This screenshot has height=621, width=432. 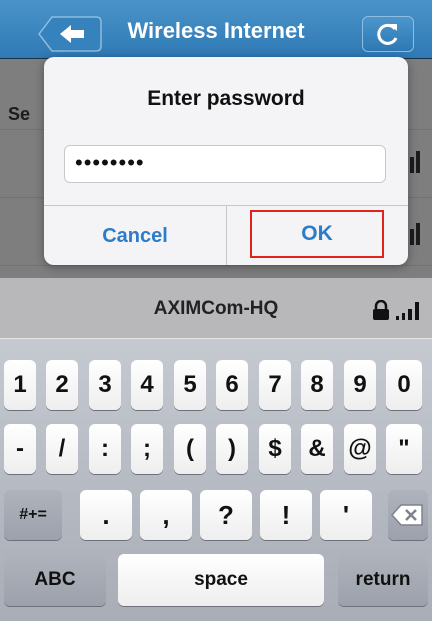 I want to click on key-1: 1, so click(x=20, y=385).